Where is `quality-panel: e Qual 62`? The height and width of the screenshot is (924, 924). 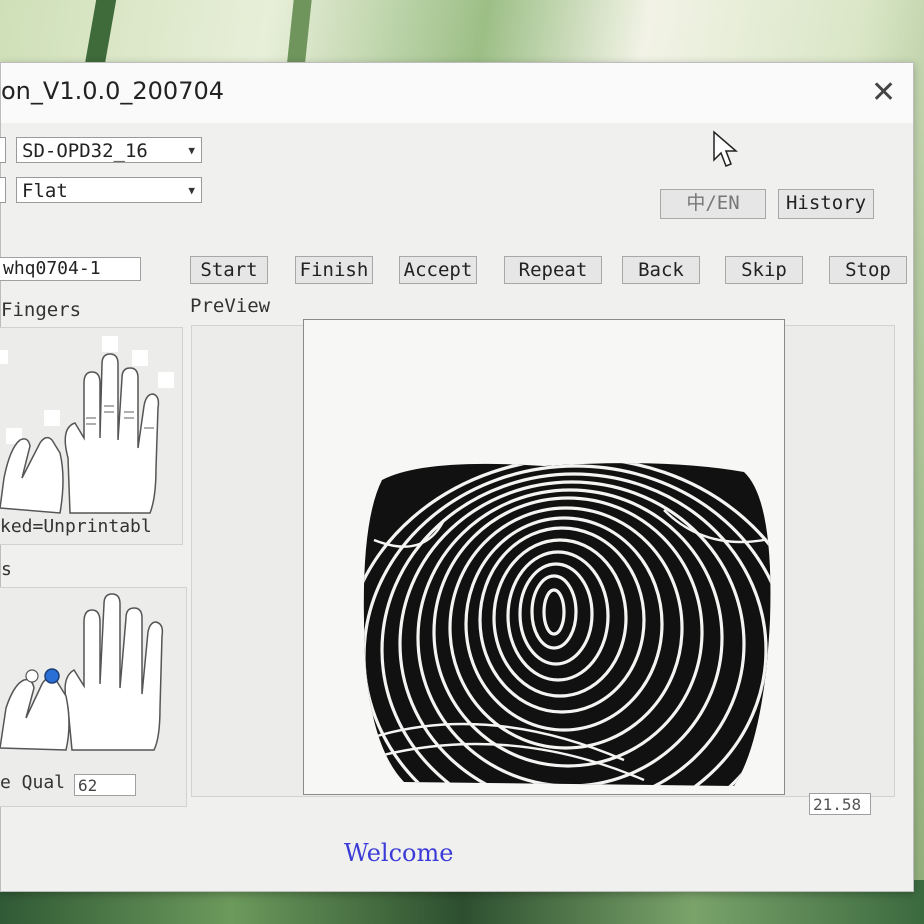 quality-panel: e Qual 62 is located at coordinates (93, 697).